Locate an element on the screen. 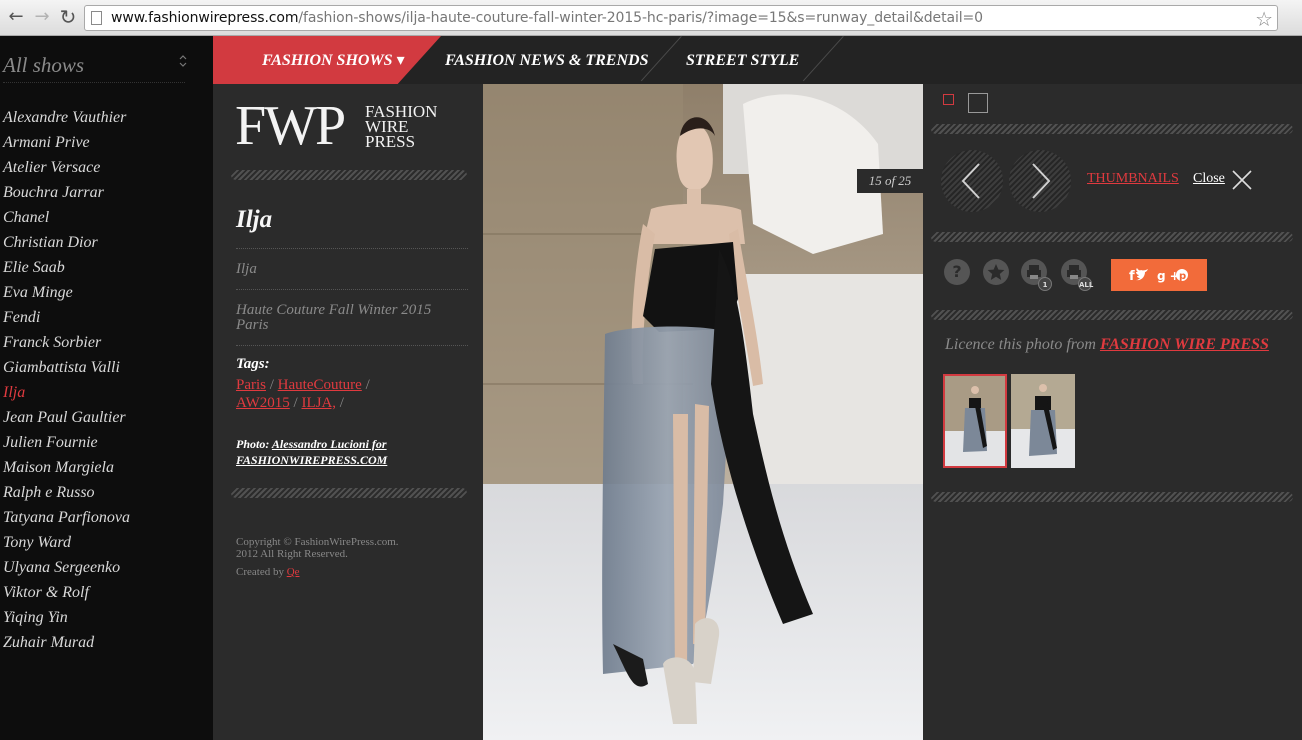 This screenshot has height=740, width=1302. designer-link: Giambattista Valli is located at coordinates (66, 368).